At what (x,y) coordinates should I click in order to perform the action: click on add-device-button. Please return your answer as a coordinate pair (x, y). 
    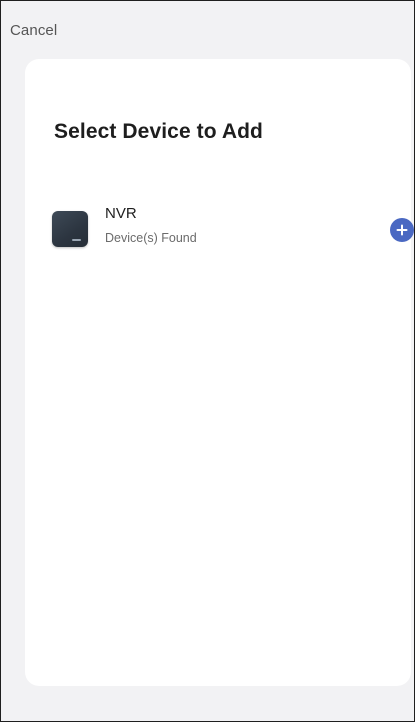
    Looking at the image, I should click on (402, 230).